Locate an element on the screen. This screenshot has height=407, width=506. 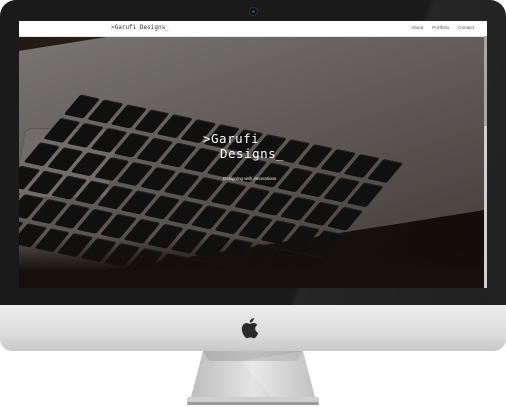
hero-title-line2: Designs_ is located at coordinates (252, 153).